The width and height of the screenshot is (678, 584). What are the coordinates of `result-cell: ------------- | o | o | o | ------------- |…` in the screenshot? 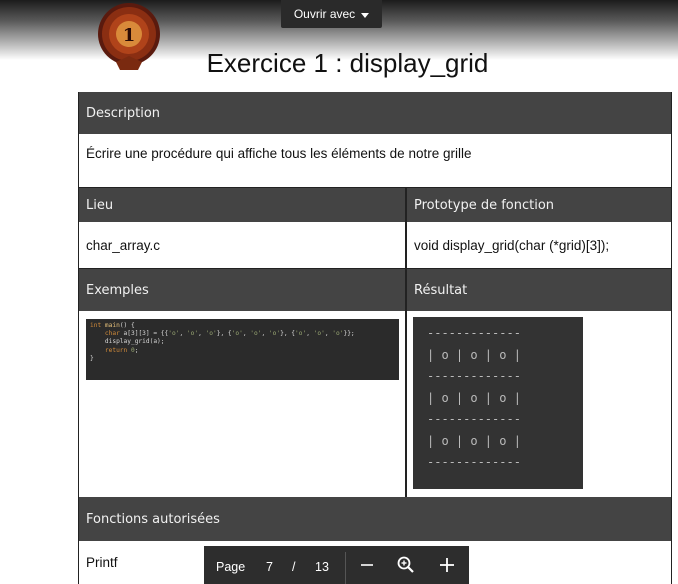 It's located at (538, 404).